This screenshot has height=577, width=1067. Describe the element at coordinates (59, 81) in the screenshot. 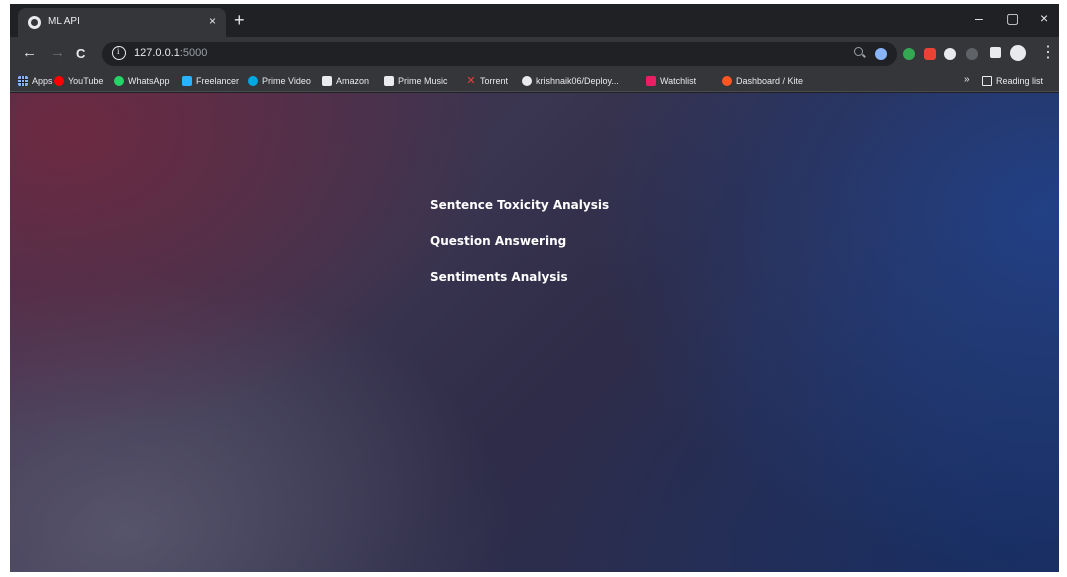

I see `youtube-icon` at that location.